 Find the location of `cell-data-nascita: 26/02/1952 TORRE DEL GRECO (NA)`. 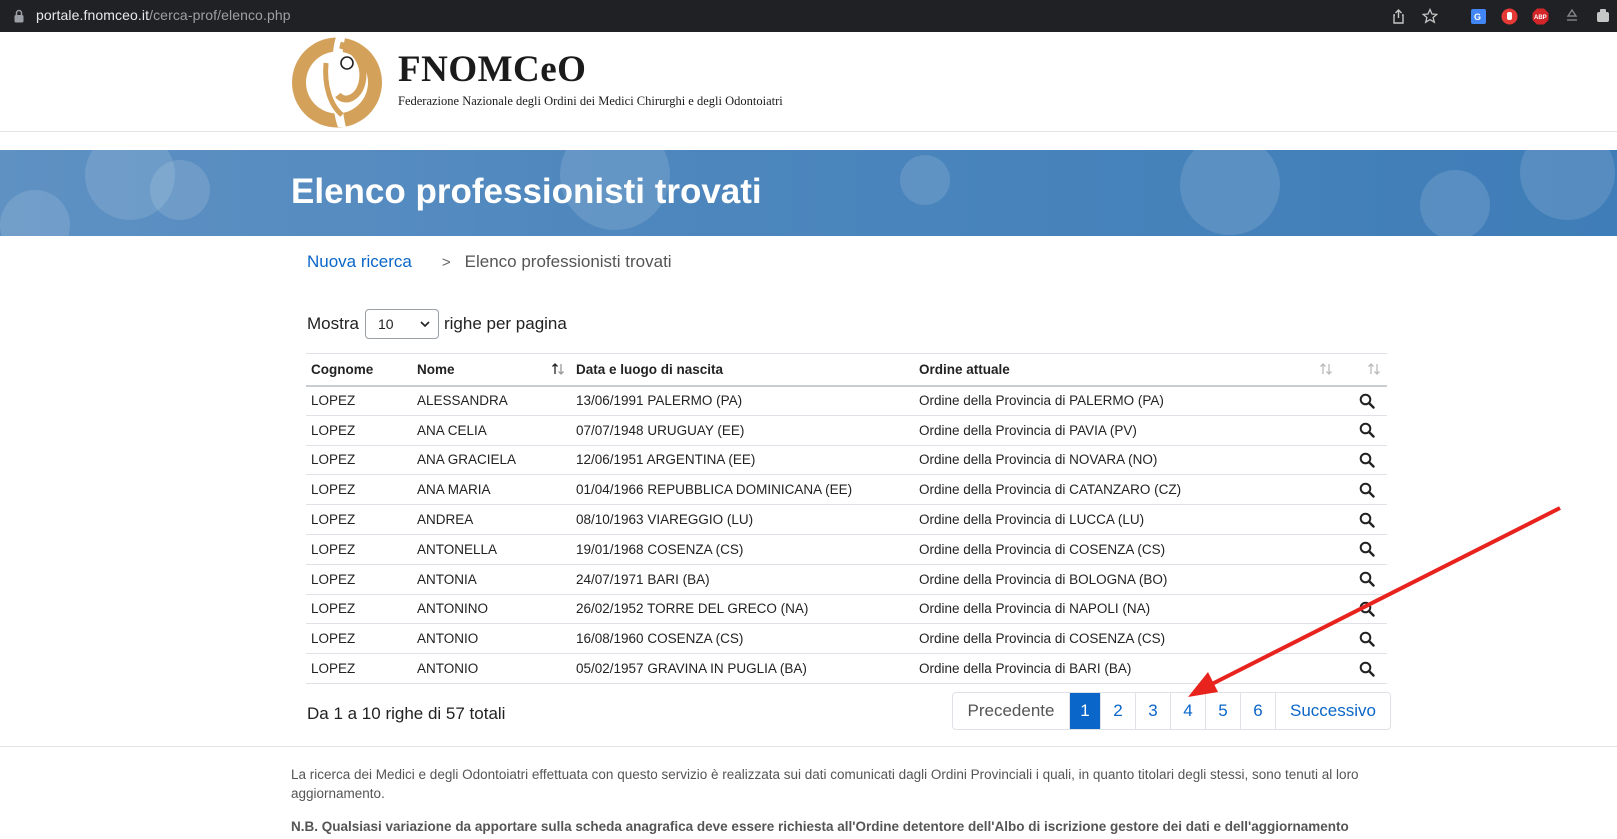

cell-data-nascita: 26/02/1952 TORRE DEL GRECO (NA) is located at coordinates (742, 609).